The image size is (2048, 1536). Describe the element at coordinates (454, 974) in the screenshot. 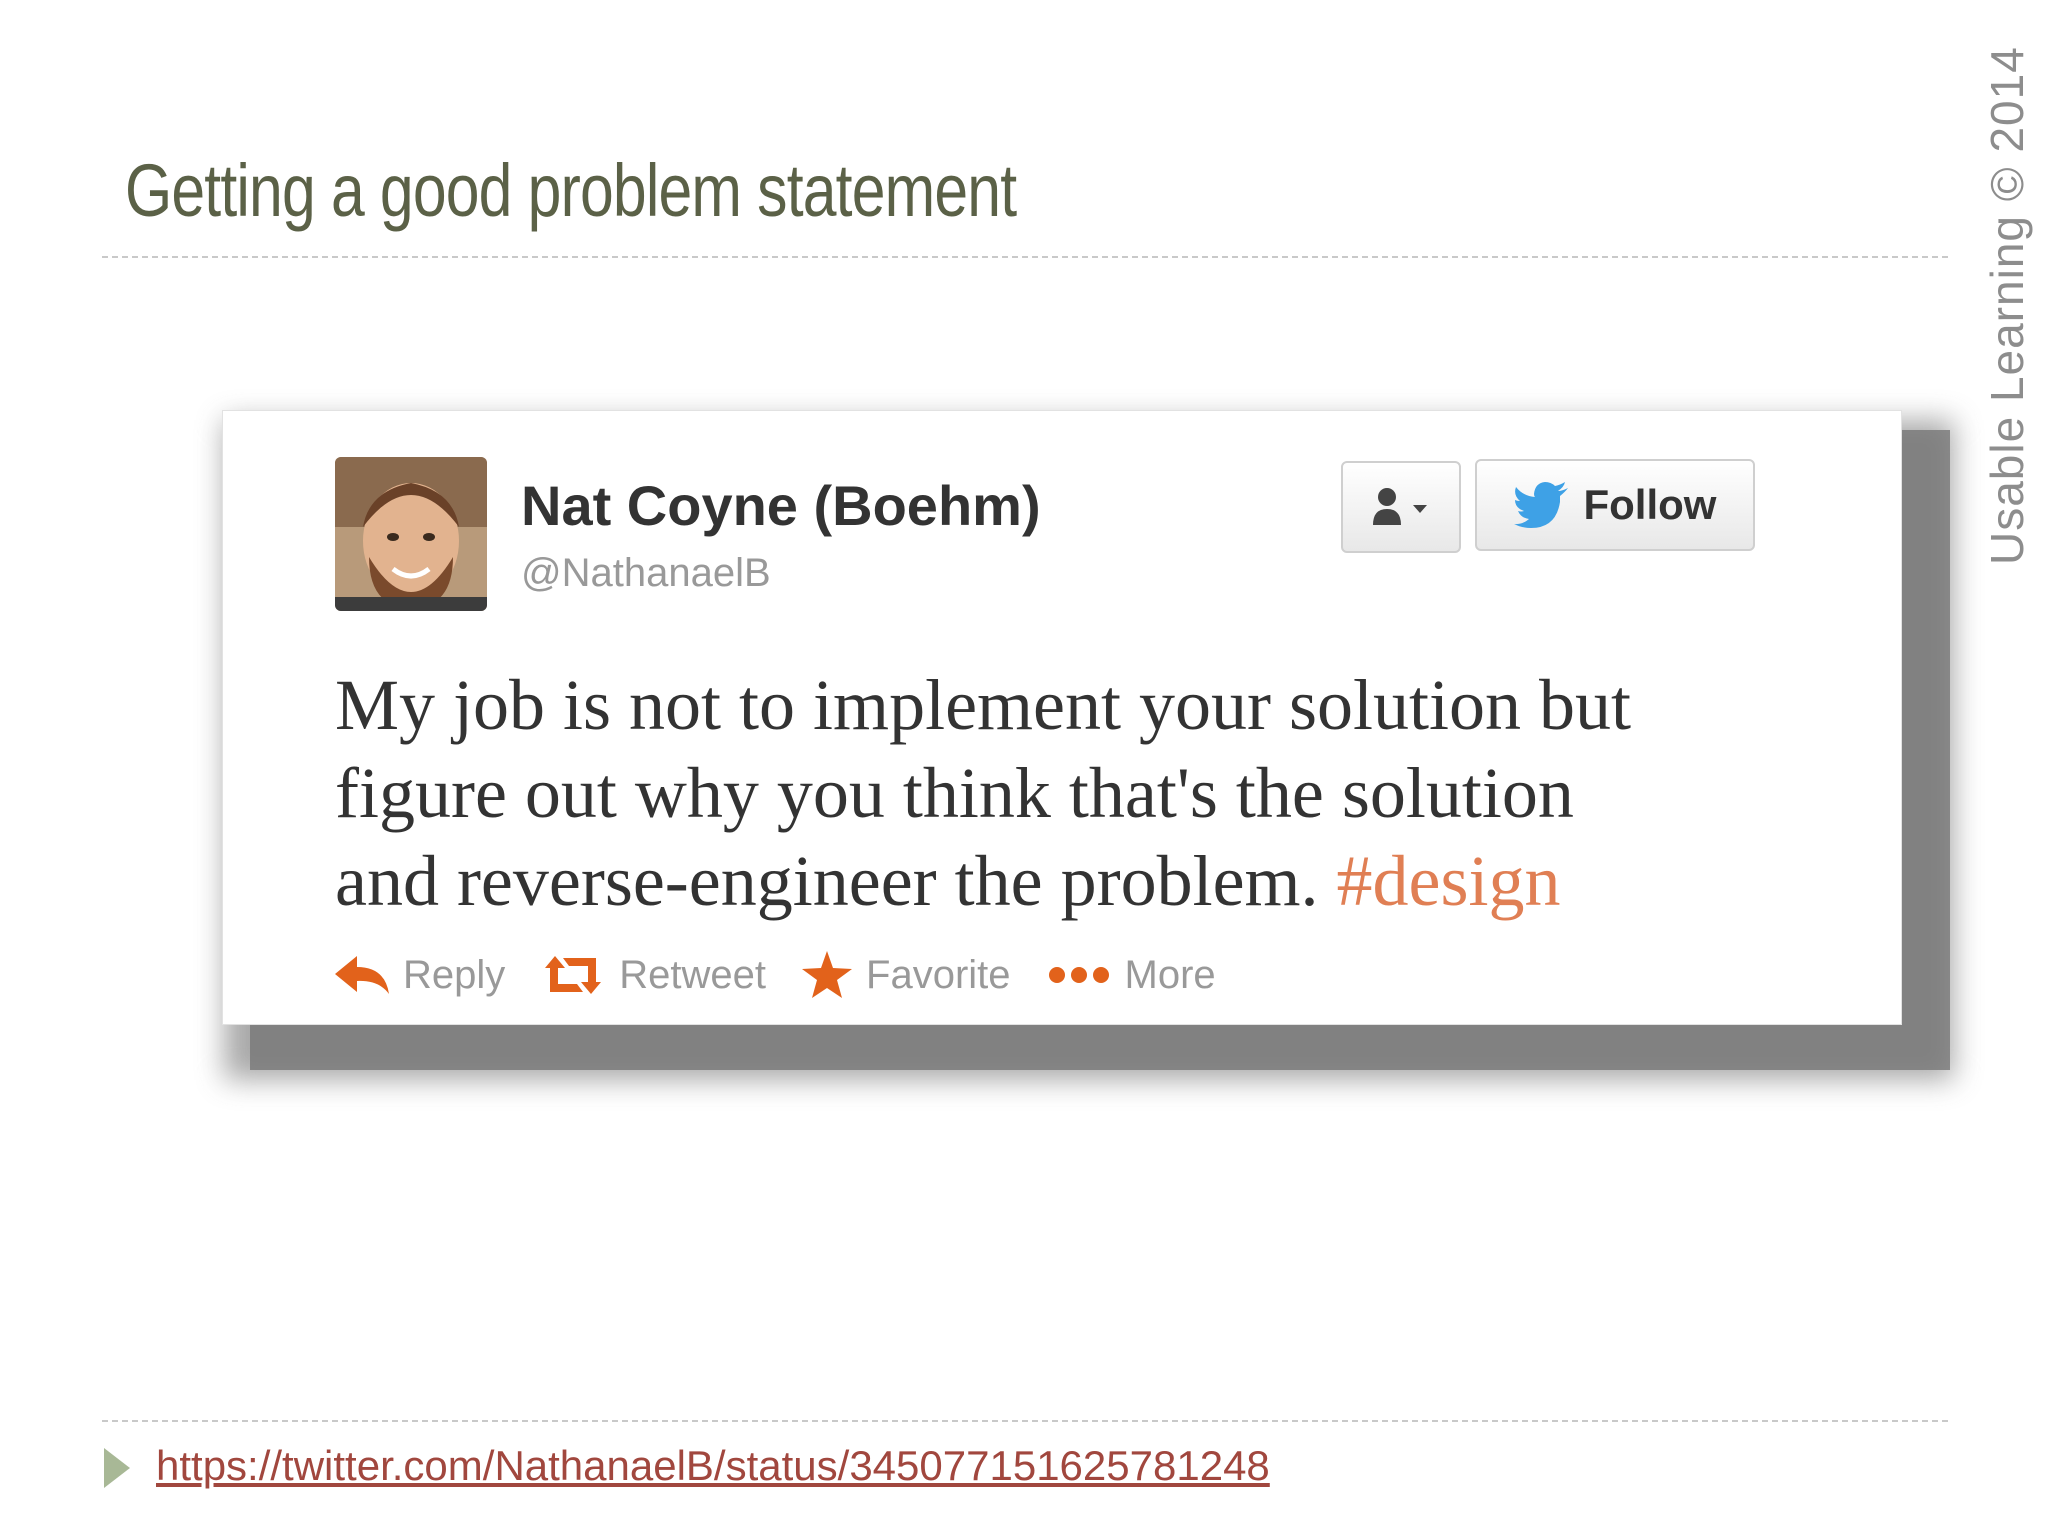

I see `reply-label: Reply` at that location.